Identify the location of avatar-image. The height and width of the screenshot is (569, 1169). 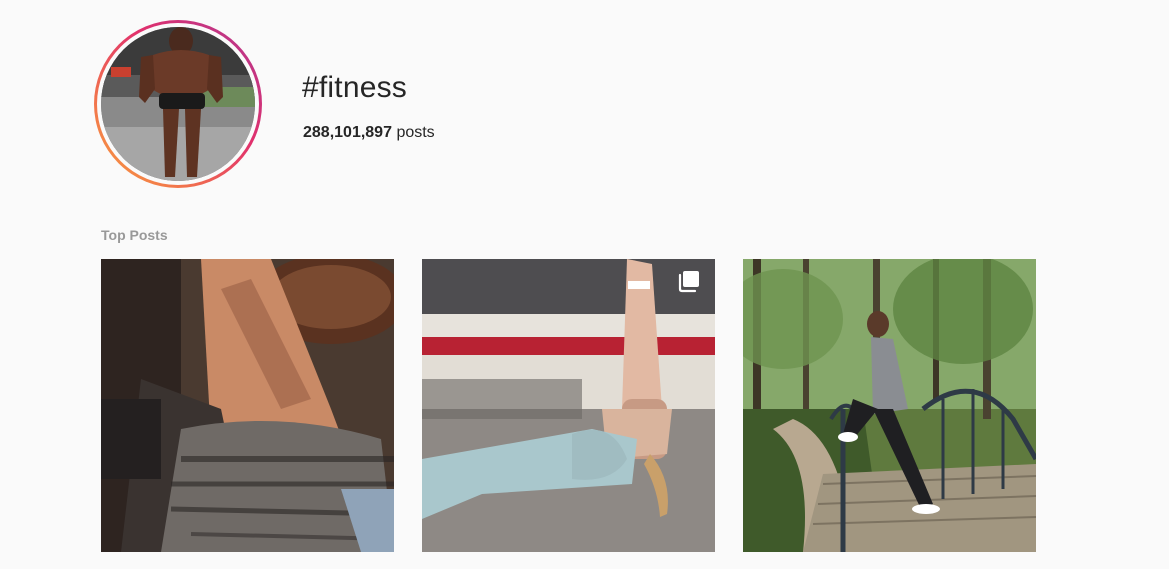
(178, 104).